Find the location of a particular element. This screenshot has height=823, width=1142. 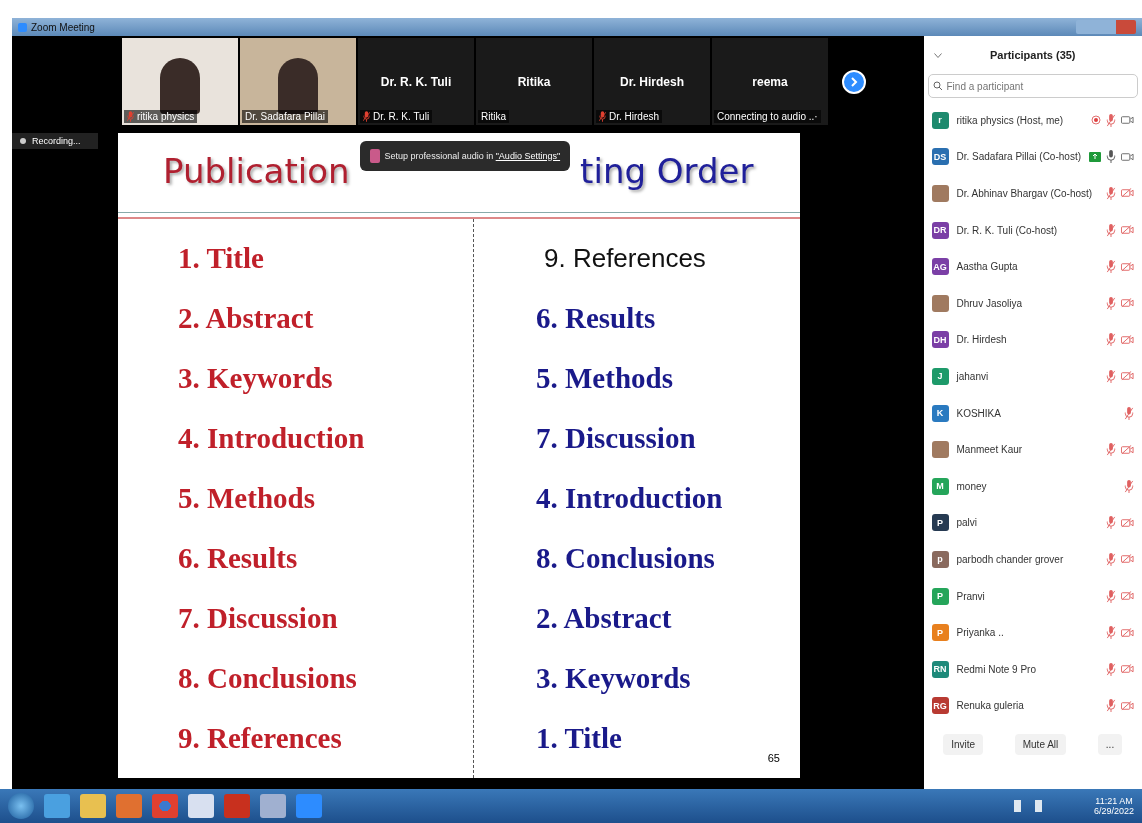

clock: 11:21 AM 6/29/2022 is located at coordinates (1113, 806).